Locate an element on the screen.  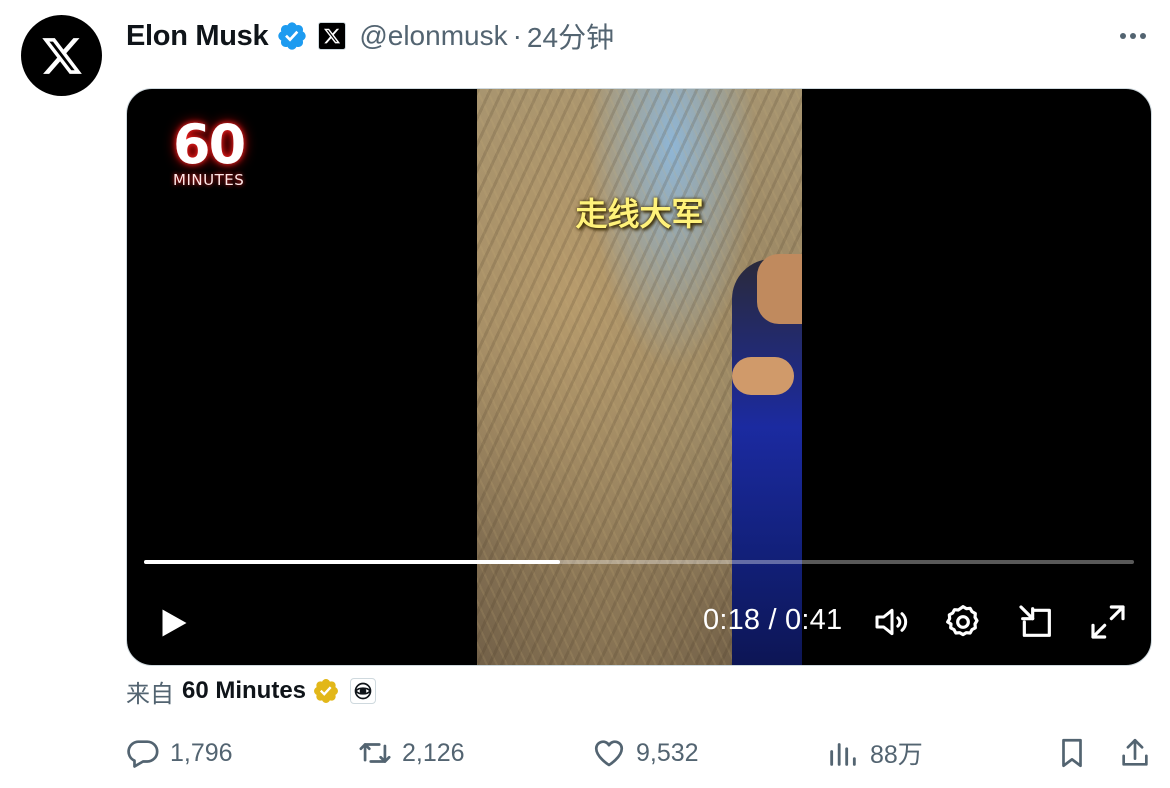
like-count: 9,532 is located at coordinates (667, 752).